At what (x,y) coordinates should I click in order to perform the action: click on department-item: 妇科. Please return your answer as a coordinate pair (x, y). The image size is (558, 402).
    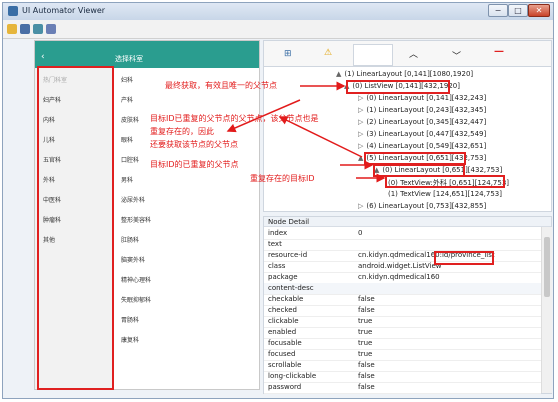
    Looking at the image, I should click on (127, 79).